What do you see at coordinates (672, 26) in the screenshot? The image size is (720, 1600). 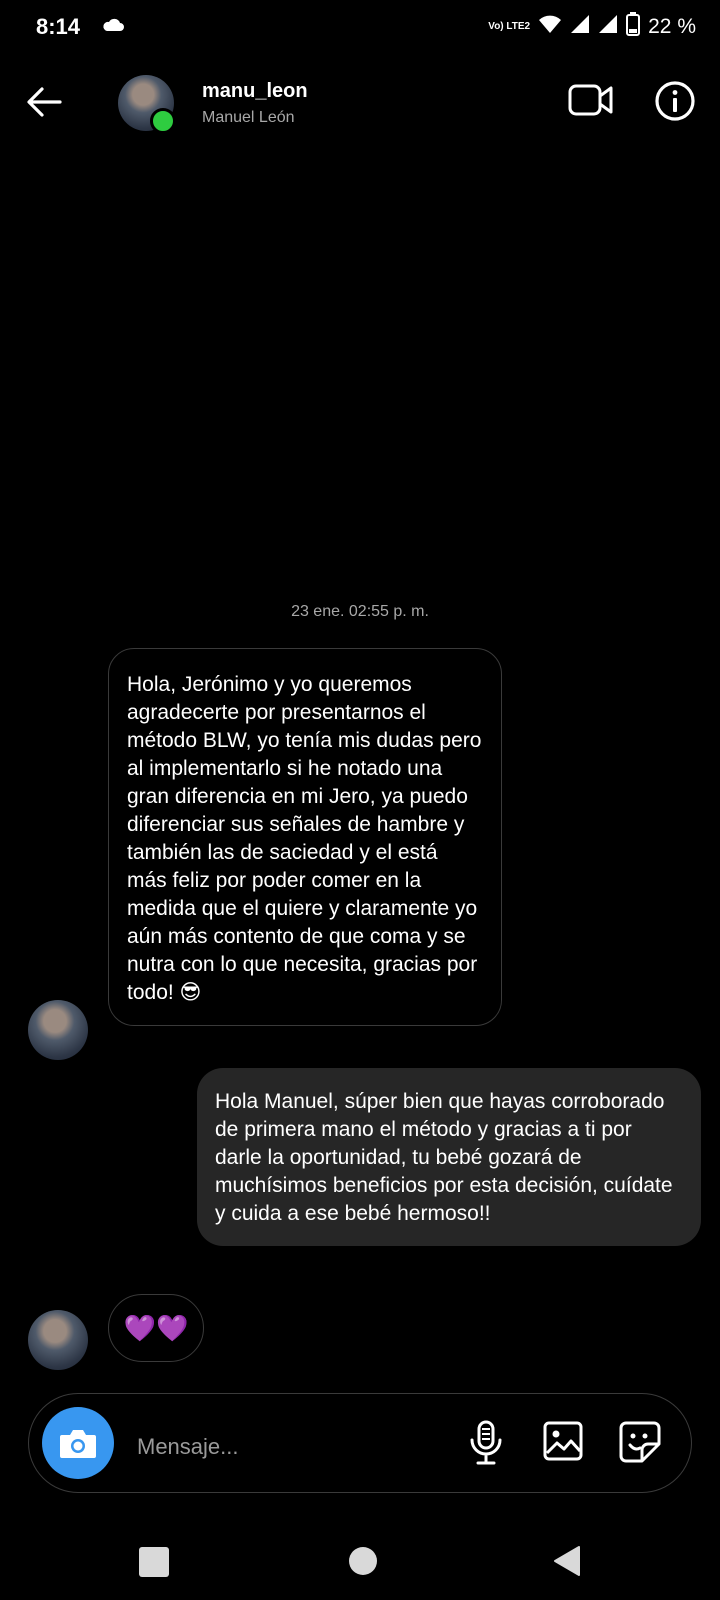 I see `battery-percent: 22 %` at bounding box center [672, 26].